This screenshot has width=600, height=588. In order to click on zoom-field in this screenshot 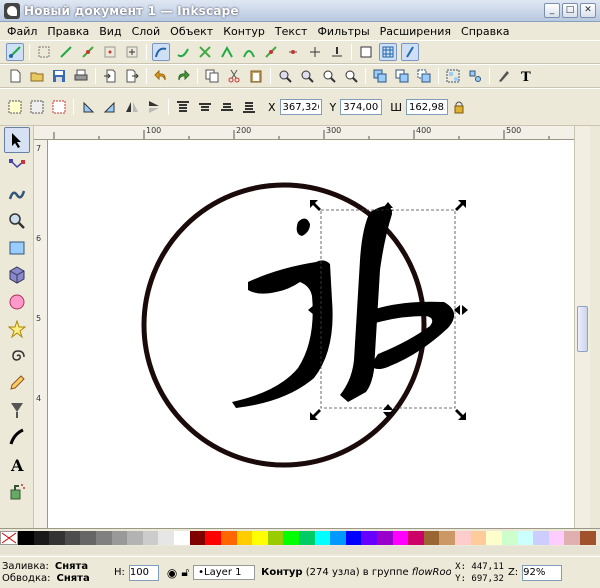, I will do `click(542, 572)`.